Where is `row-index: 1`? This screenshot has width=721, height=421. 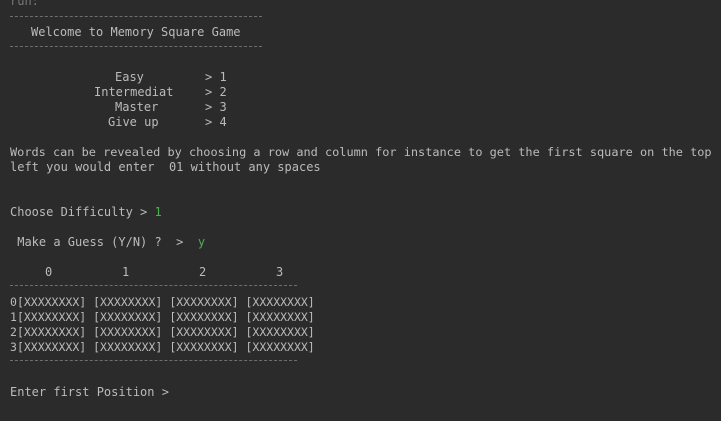
row-index: 1 is located at coordinates (13, 317).